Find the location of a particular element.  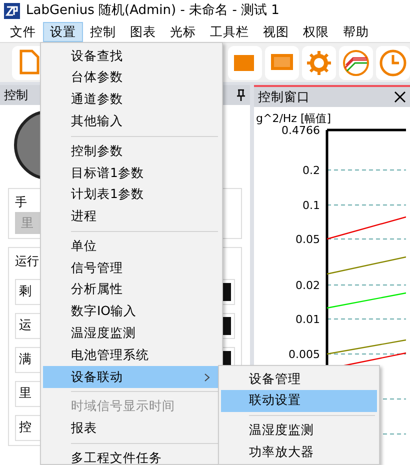

menu-item: 计划表1参数 is located at coordinates (131, 195).